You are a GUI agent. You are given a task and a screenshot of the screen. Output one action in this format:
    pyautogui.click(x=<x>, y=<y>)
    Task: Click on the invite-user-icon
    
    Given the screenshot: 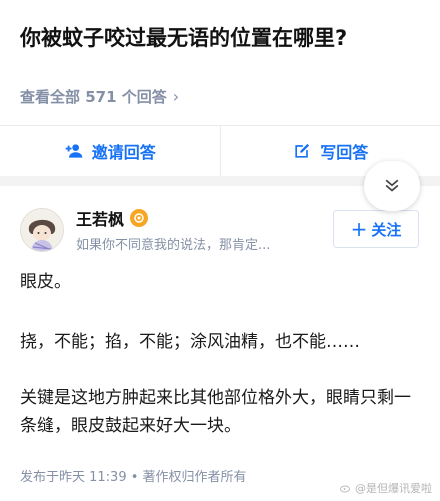 What is the action you would take?
    pyautogui.click(x=74, y=151)
    